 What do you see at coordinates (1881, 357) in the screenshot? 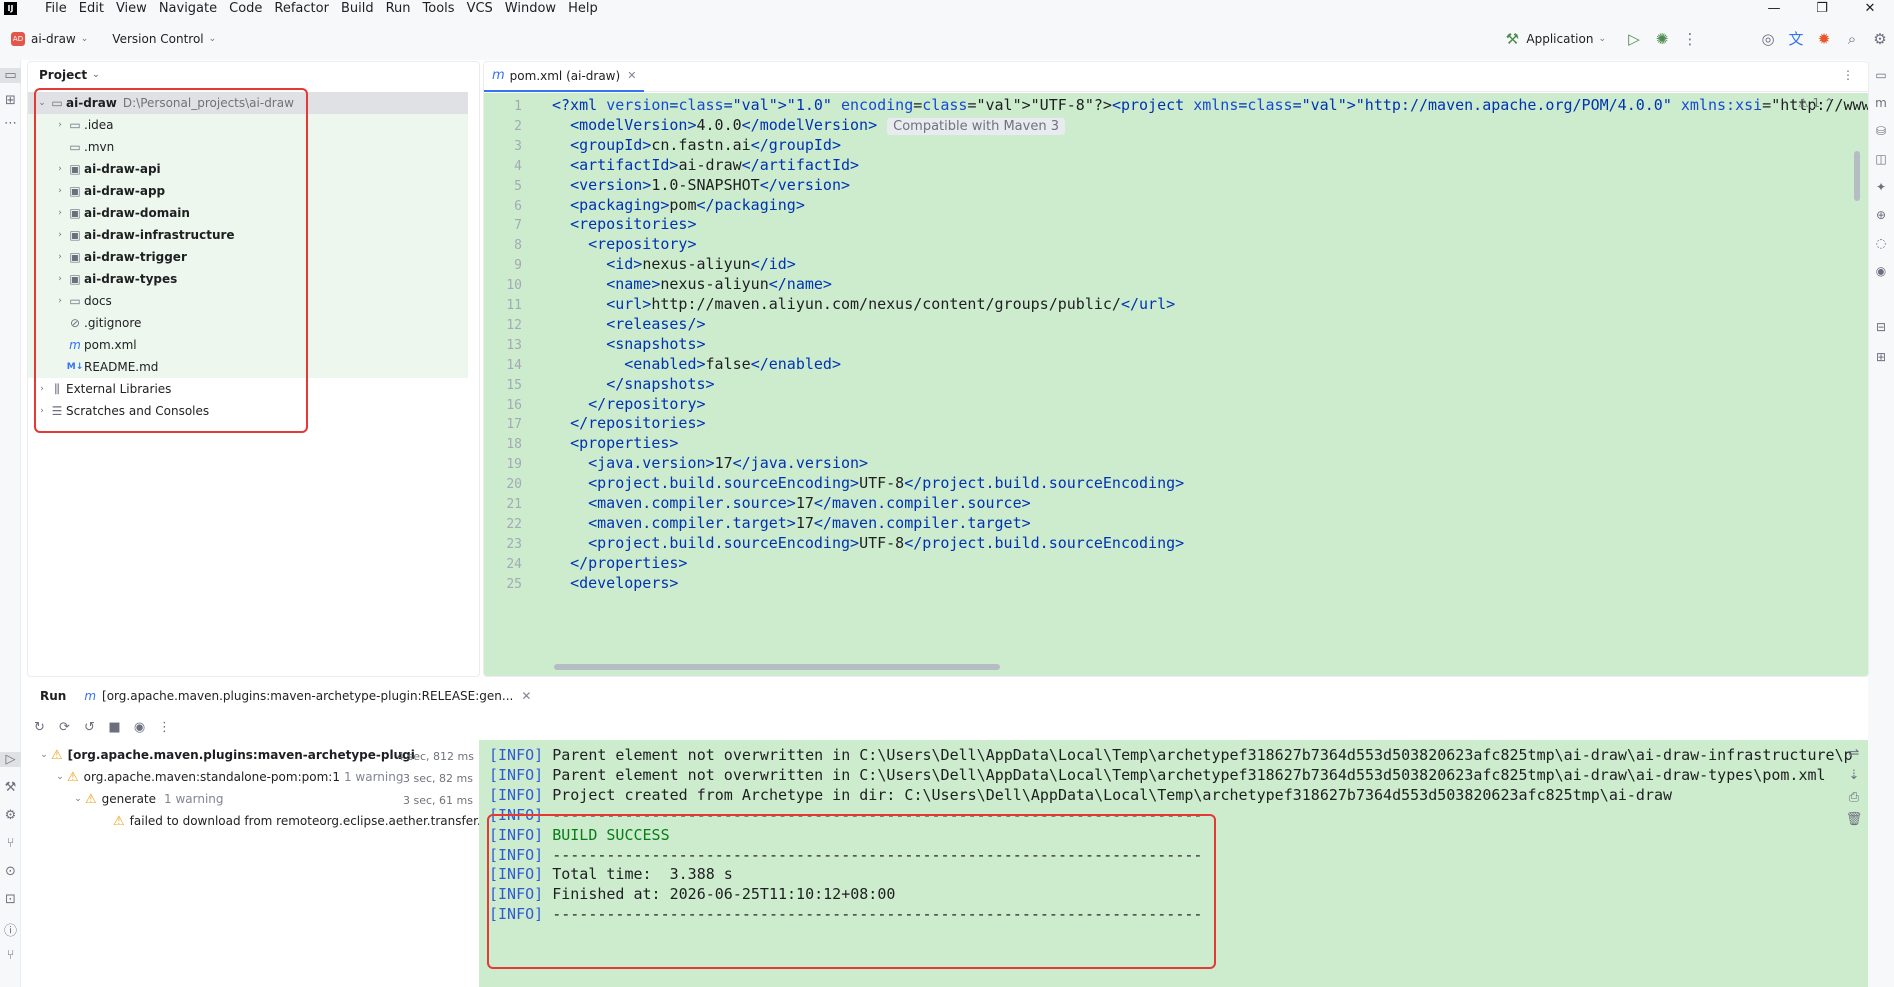
I see `pull-requests-icon: ⊞` at bounding box center [1881, 357].